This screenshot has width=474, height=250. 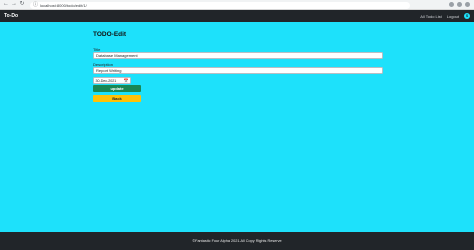 I want to click on app-navbar: To-Do All Todo List Logout S, so click(x=237, y=16).